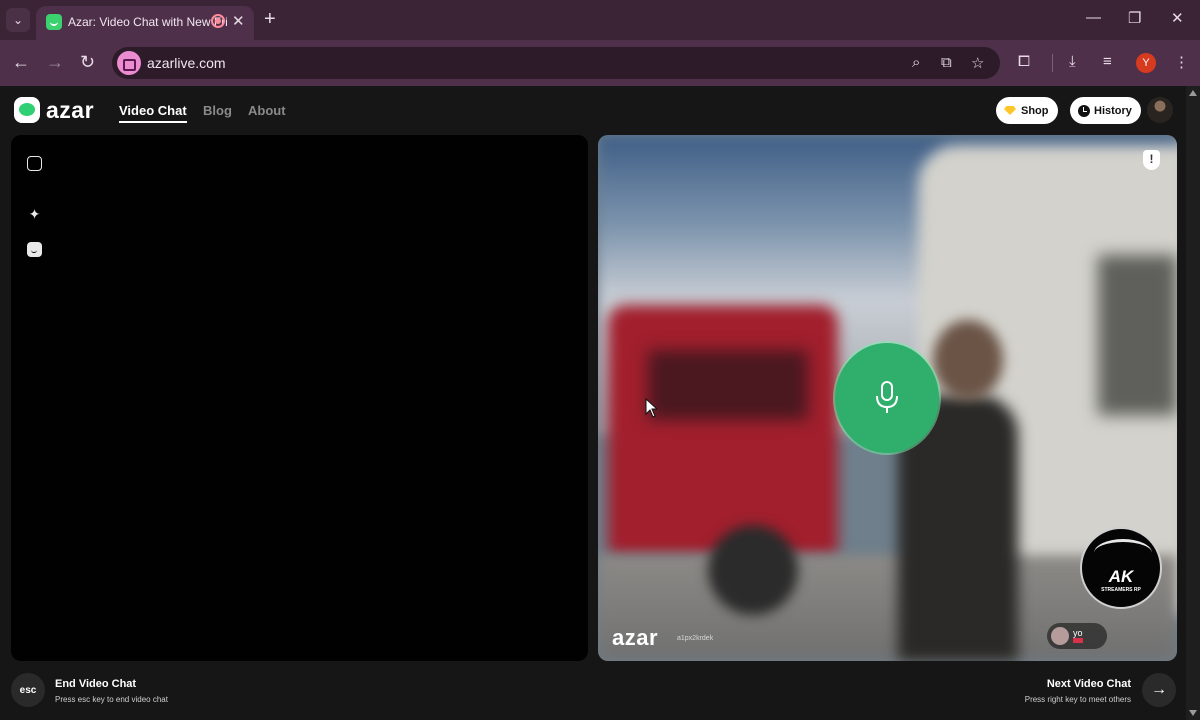 The image size is (1200, 720). I want to click on streamer-emblem-logo: AK STREAMERS RP, so click(1121, 568).